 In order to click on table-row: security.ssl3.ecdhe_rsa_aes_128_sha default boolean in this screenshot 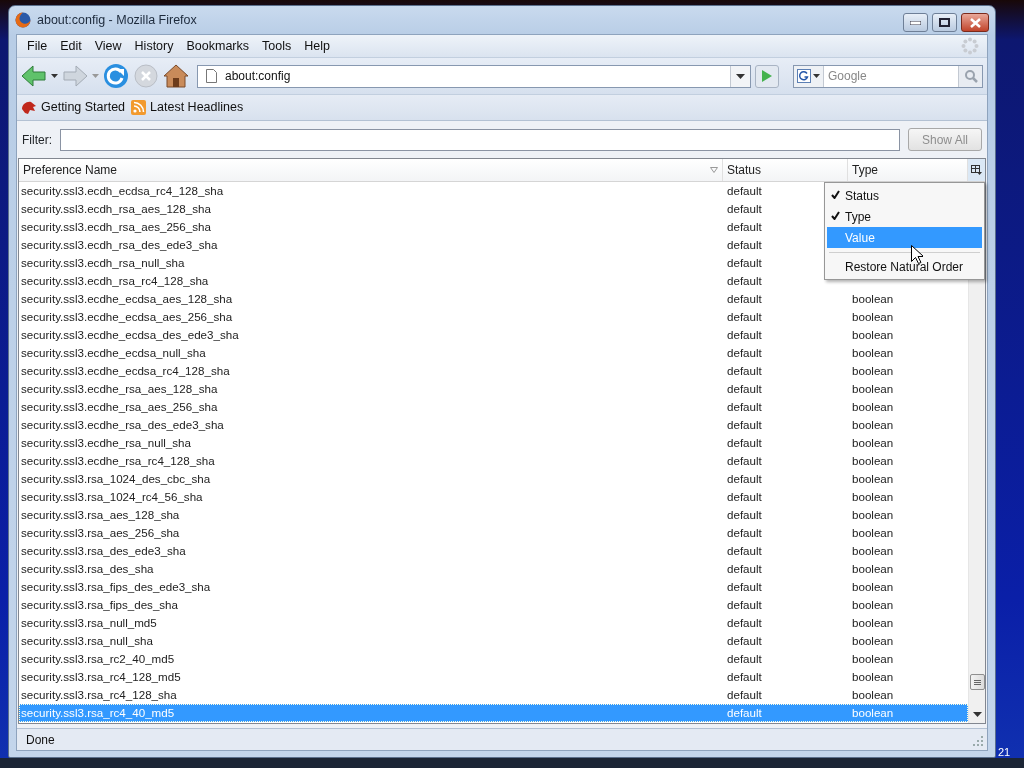, I will do `click(493, 389)`.